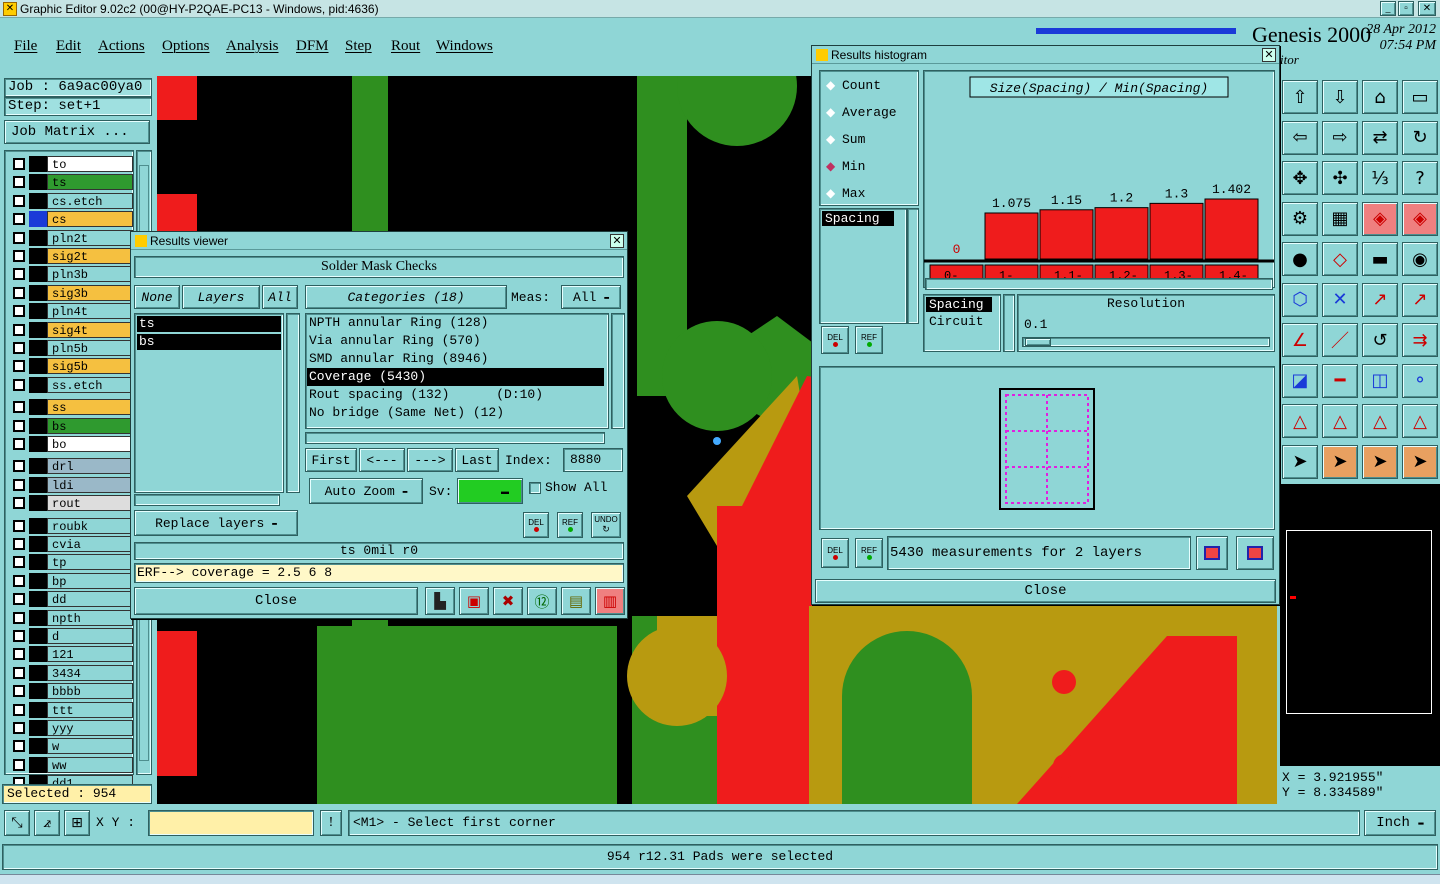 The width and height of the screenshot is (1440, 884). Describe the element at coordinates (1420, 218) in the screenshot. I see `select-icon: ◈` at that location.